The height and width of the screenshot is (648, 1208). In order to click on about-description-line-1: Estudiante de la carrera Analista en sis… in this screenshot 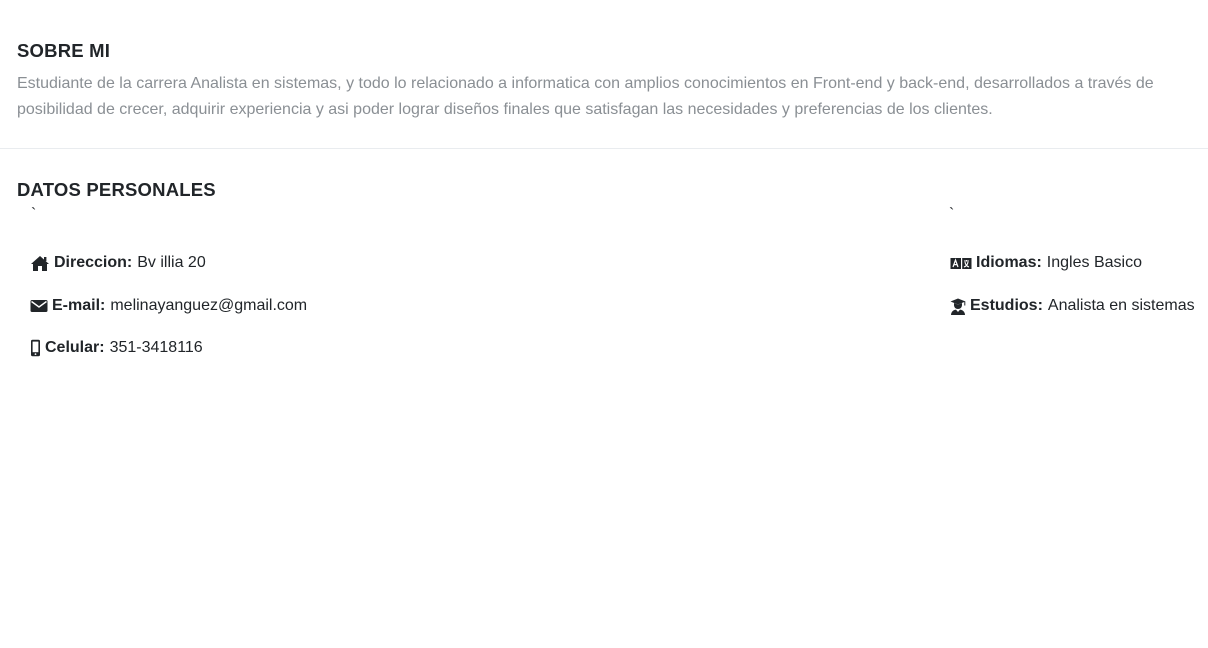, I will do `click(585, 83)`.